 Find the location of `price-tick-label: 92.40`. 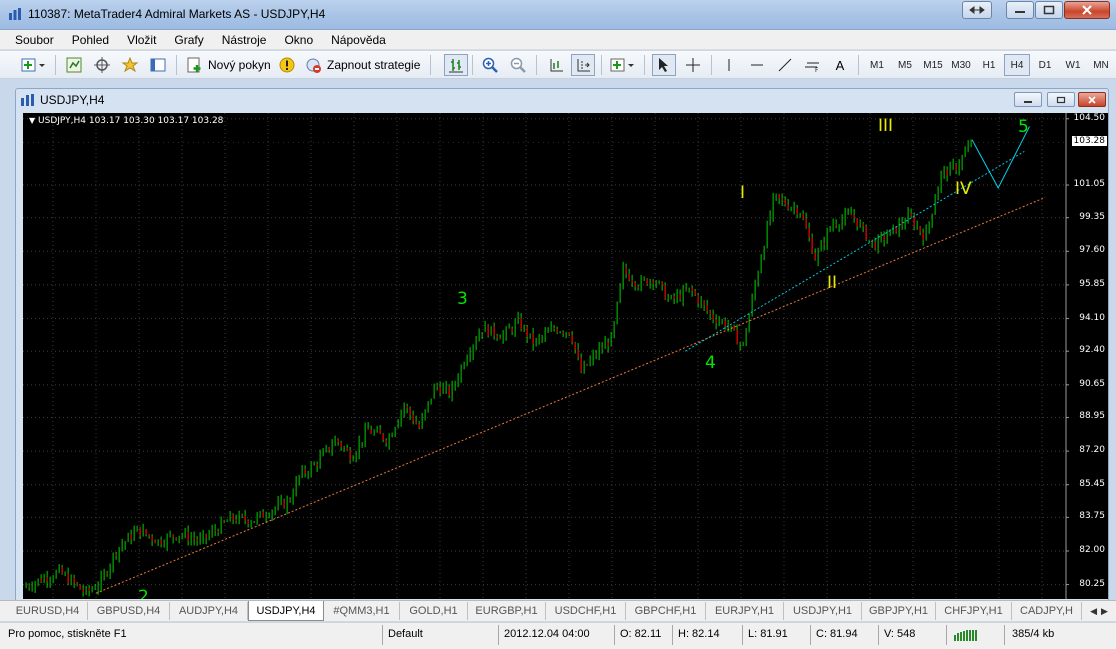

price-tick-label: 92.40 is located at coordinates (1092, 350).